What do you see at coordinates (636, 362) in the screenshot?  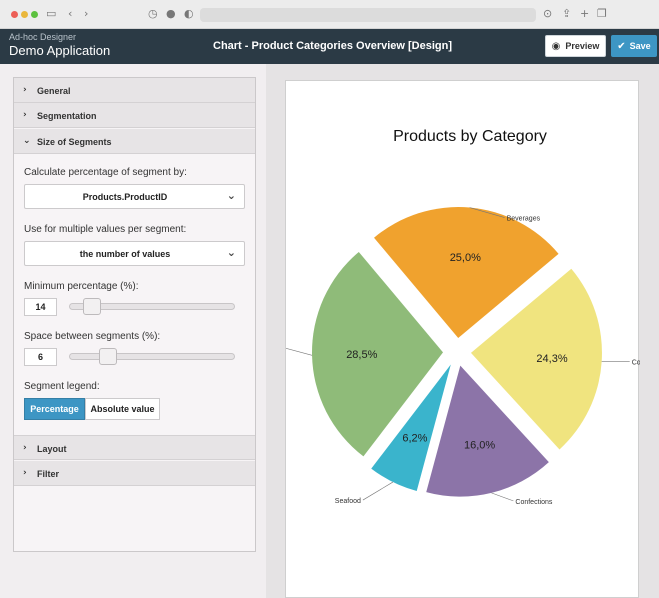 I see `pie-category-label: Condiments` at bounding box center [636, 362].